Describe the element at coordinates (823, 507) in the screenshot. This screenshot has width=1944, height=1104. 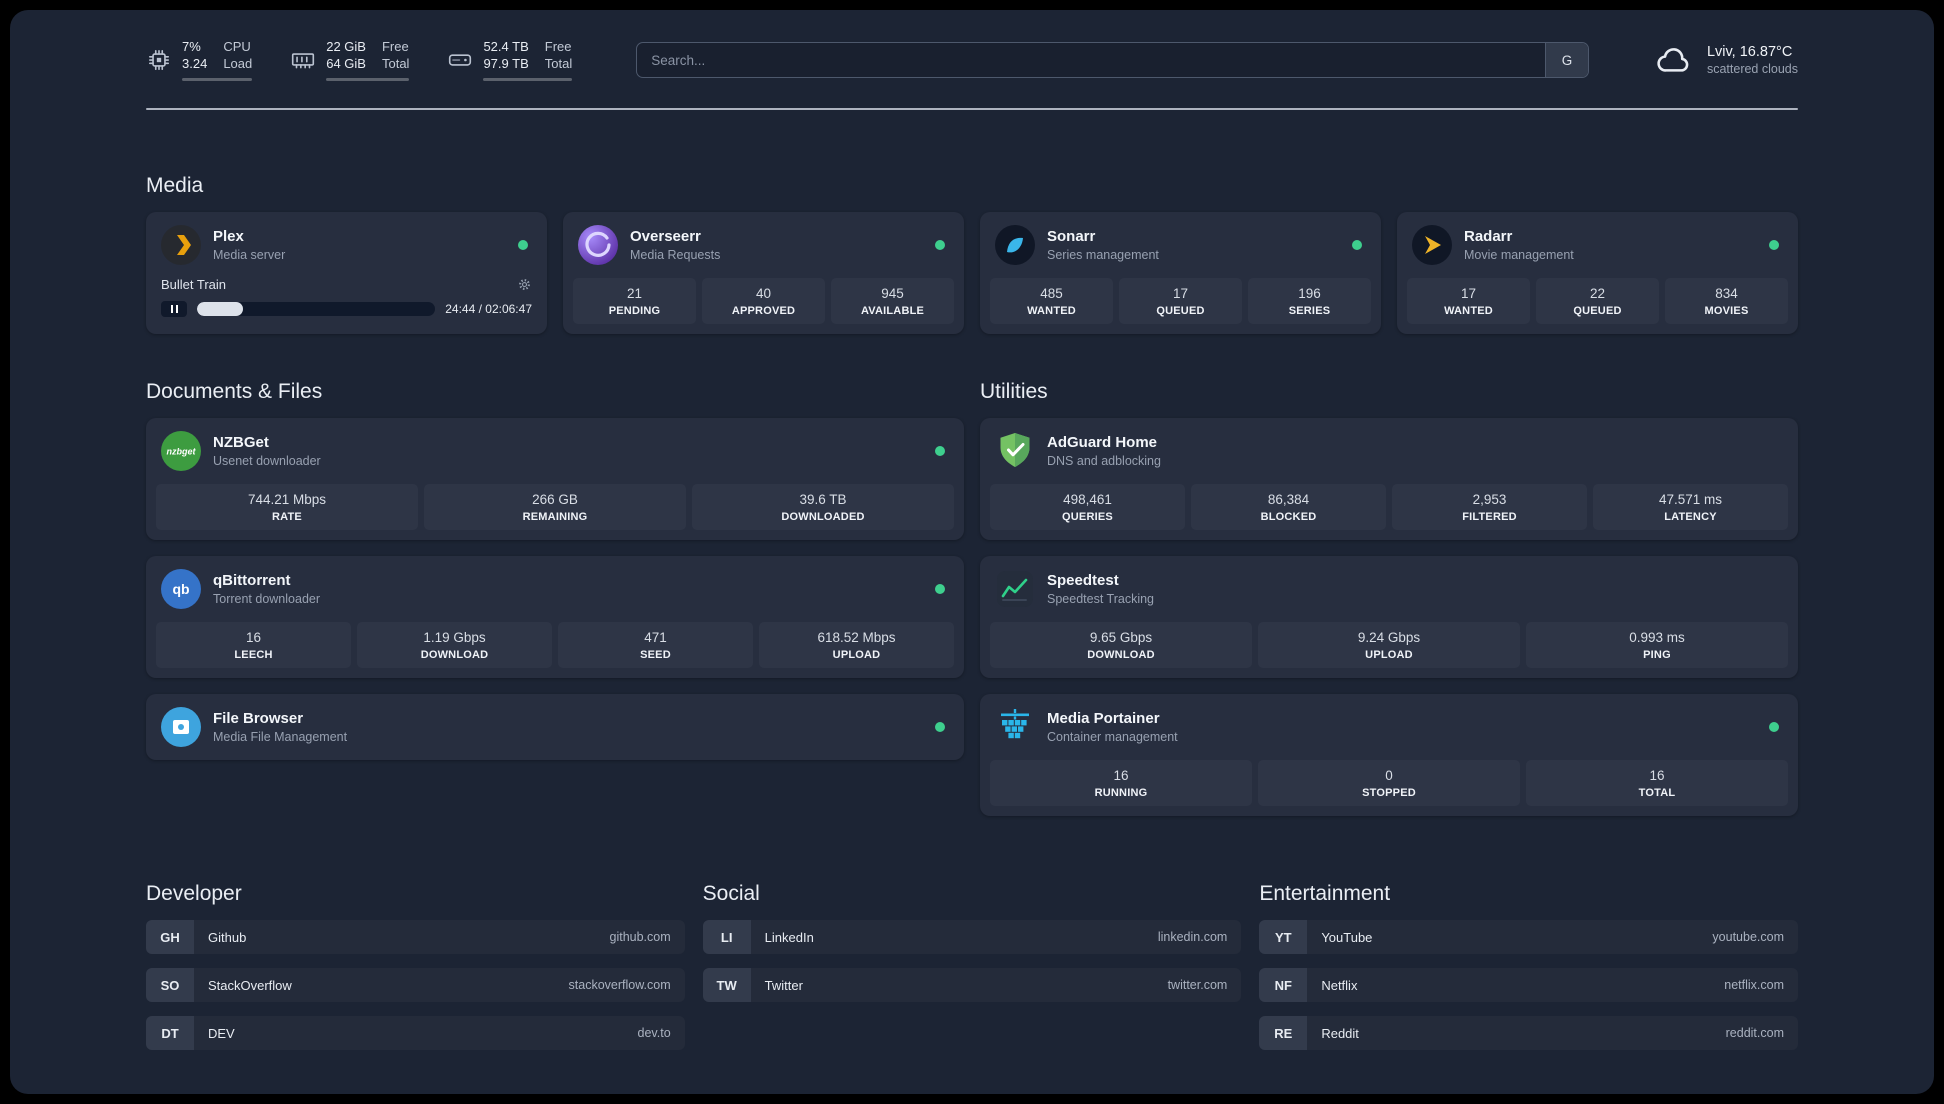
I see `stat-downloaded: 39.6 TB DOWNLOADED` at that location.